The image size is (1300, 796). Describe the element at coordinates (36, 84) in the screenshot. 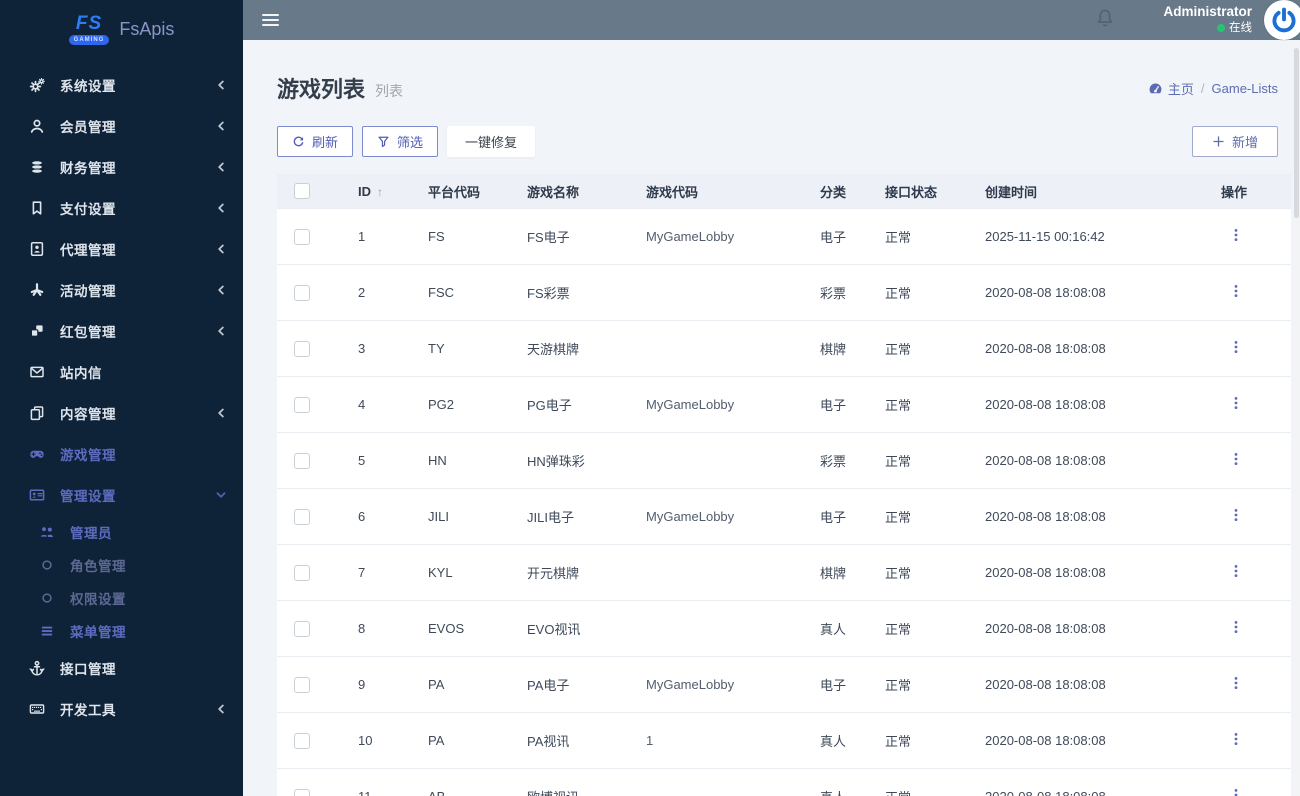

I see `gears-icon` at that location.